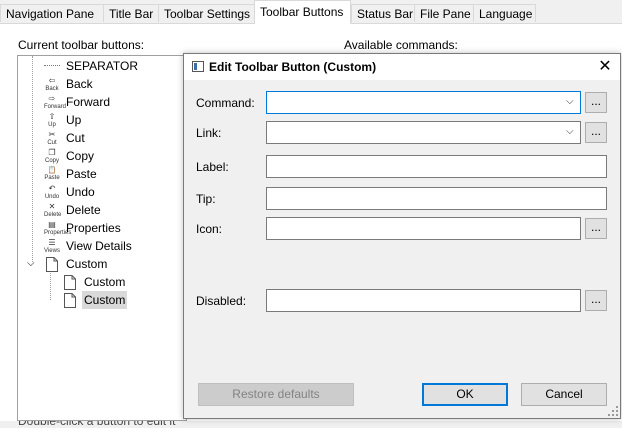 The image size is (622, 428). What do you see at coordinates (423, 228) in the screenshot?
I see `icon-input` at bounding box center [423, 228].